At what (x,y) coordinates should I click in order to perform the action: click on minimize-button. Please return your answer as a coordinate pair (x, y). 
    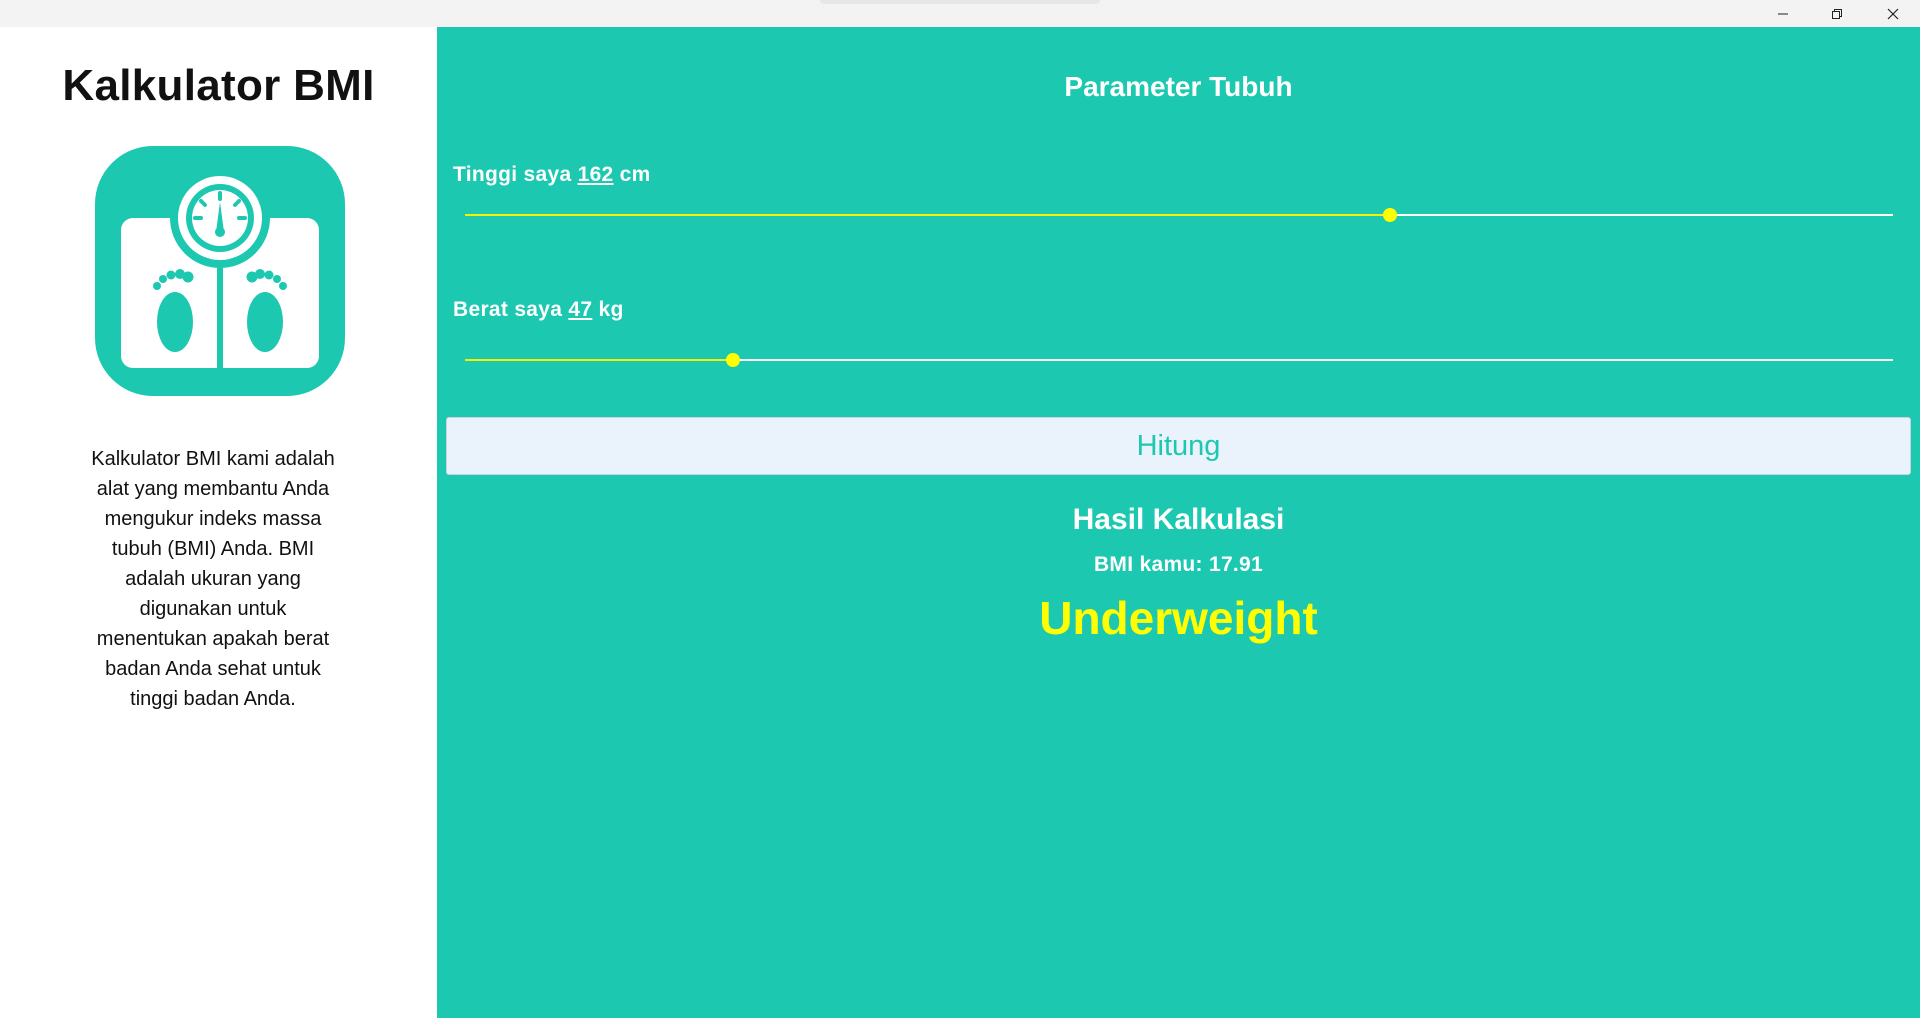
    Looking at the image, I should click on (1783, 13).